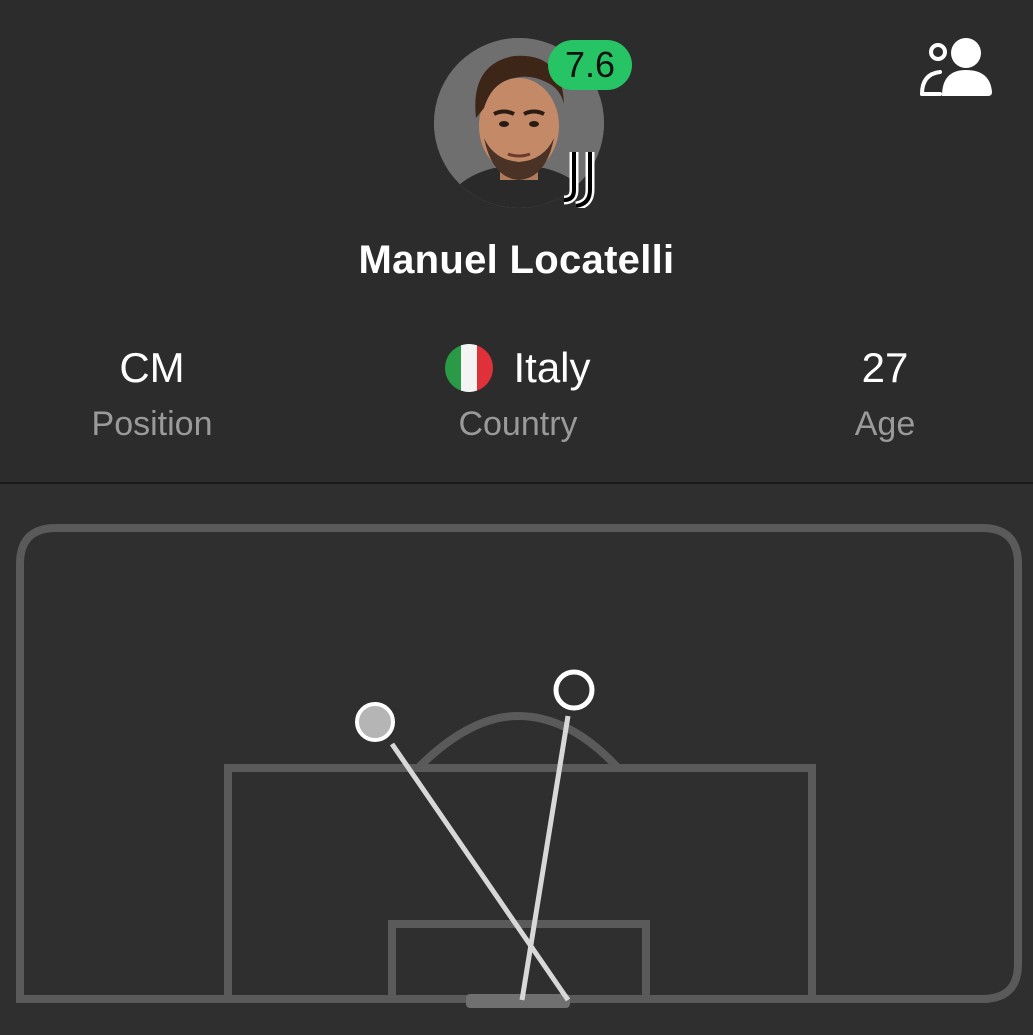 The image size is (1033, 1035). What do you see at coordinates (469, 368) in the screenshot?
I see `italy-flag-icon` at bounding box center [469, 368].